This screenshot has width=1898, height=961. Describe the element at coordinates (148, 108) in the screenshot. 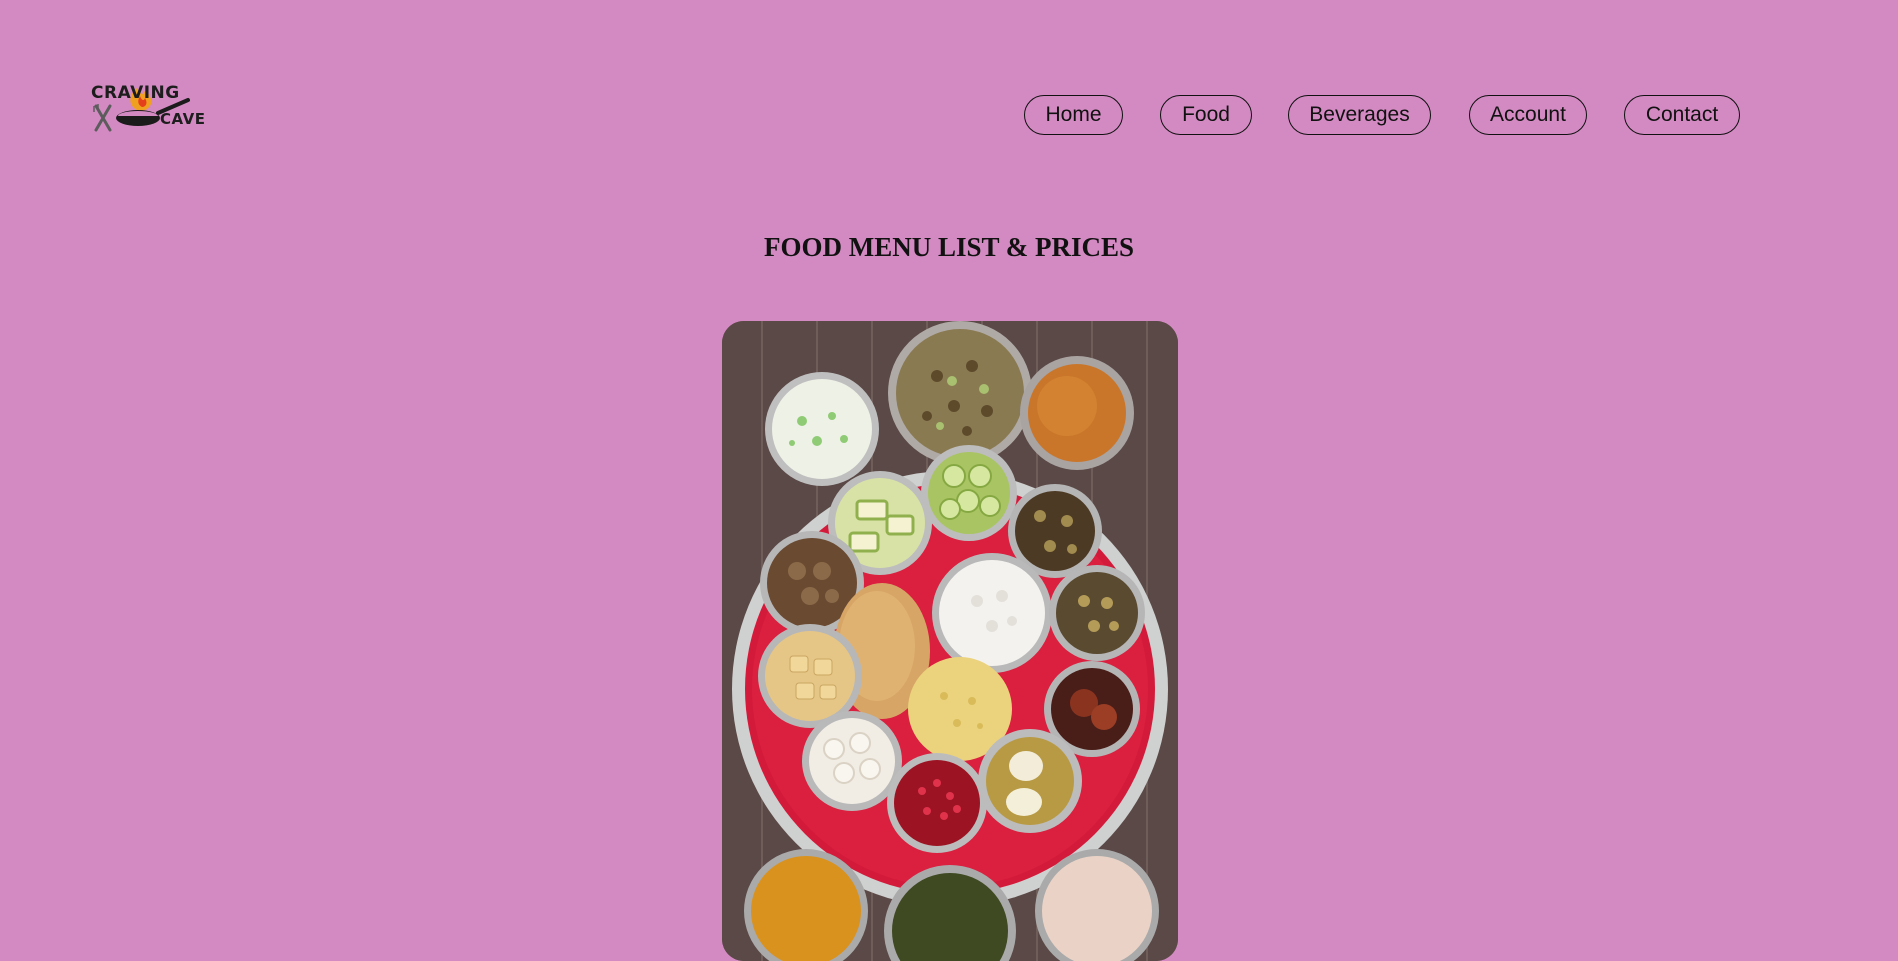

I see `site-logo: CRAVING CAVE` at that location.